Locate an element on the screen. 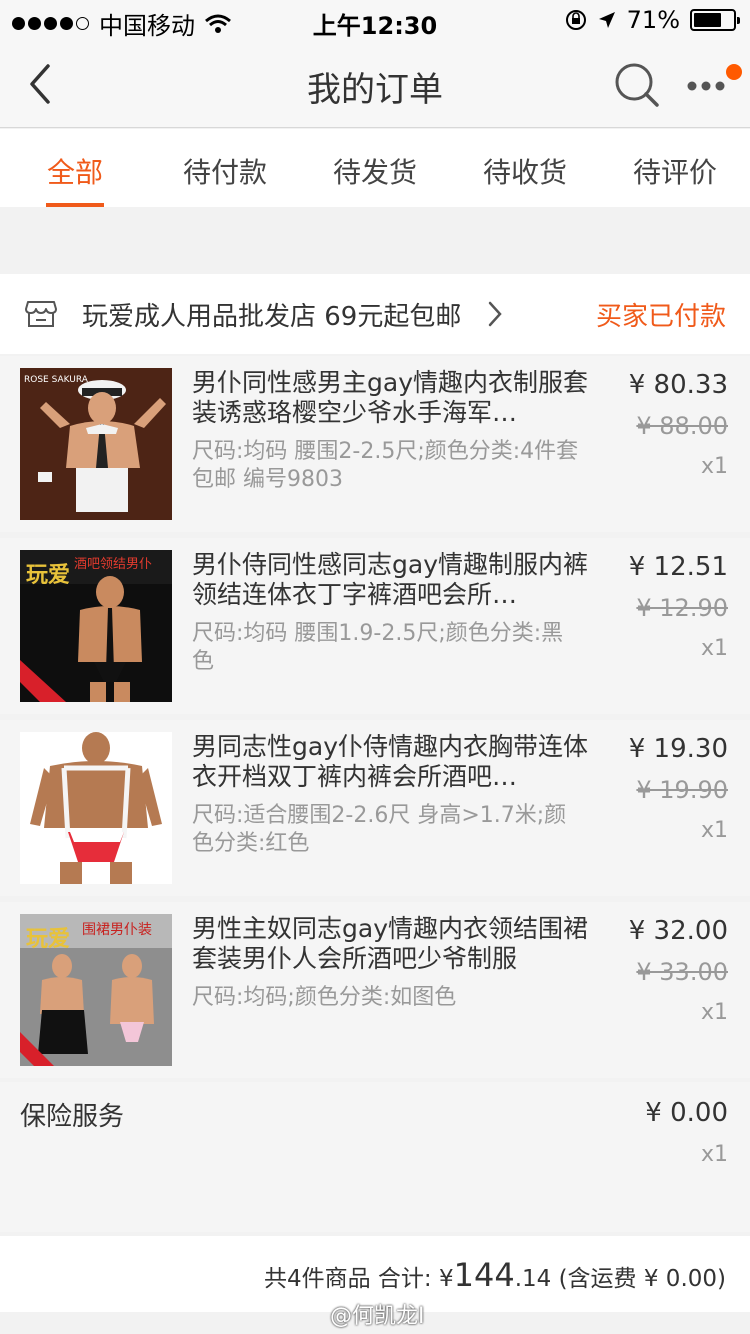  tab-pending-payment: 待付款 is located at coordinates (225, 168).